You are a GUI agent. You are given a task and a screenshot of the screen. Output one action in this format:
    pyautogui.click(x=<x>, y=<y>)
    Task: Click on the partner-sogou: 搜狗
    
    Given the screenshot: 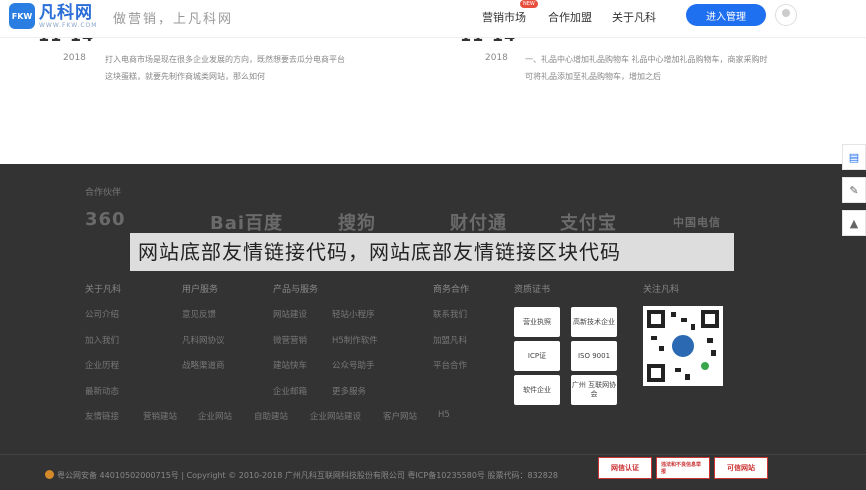 What is the action you would take?
    pyautogui.click(x=357, y=222)
    